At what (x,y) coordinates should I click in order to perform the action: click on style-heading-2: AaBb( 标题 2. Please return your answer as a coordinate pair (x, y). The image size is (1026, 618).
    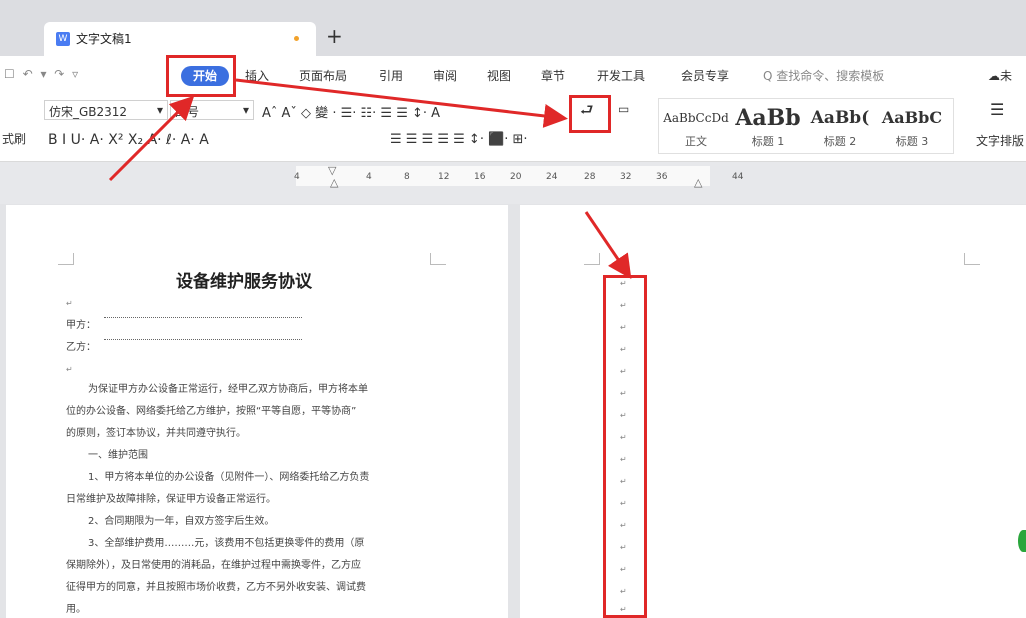
    Looking at the image, I should click on (840, 127).